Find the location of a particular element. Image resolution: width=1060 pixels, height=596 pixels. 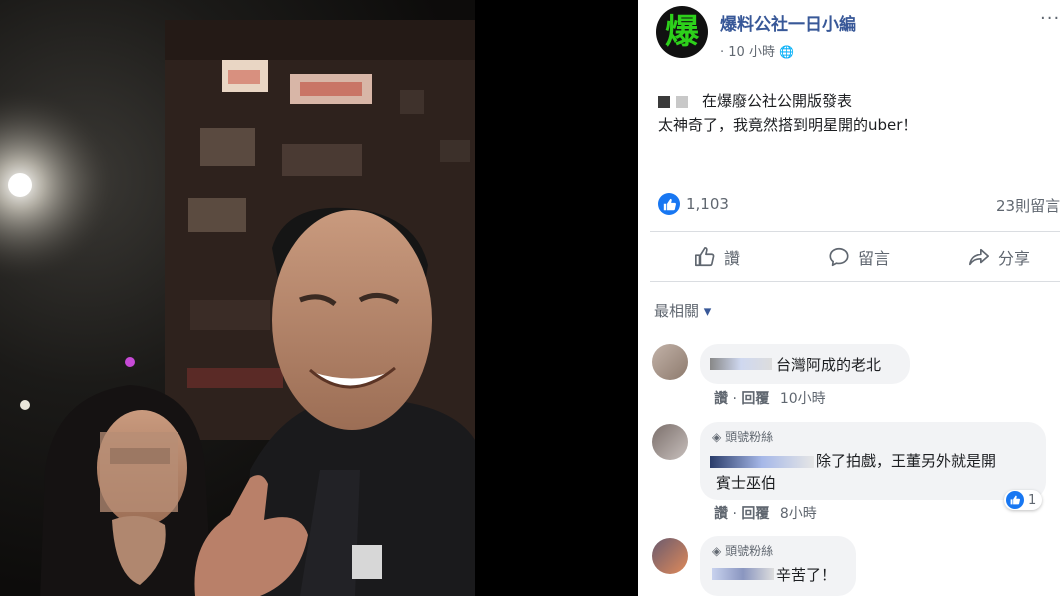

comment-count: 23則留言 is located at coordinates (1028, 205).